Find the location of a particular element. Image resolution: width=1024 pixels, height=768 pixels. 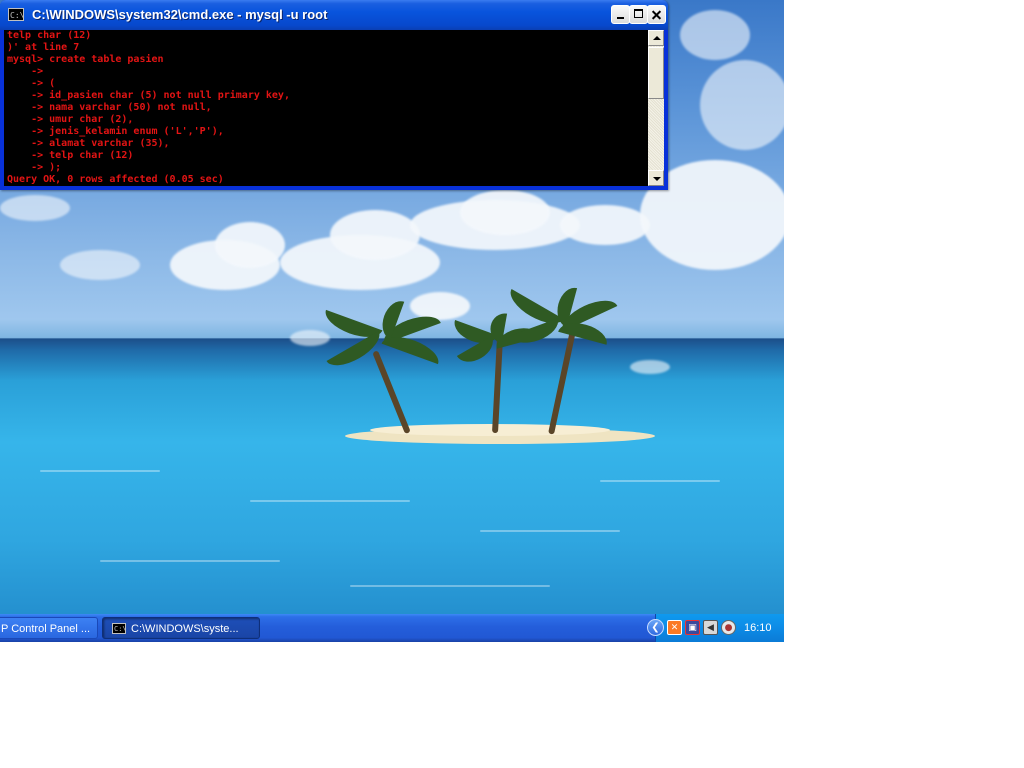

network-icon: ▣ is located at coordinates (692, 627).